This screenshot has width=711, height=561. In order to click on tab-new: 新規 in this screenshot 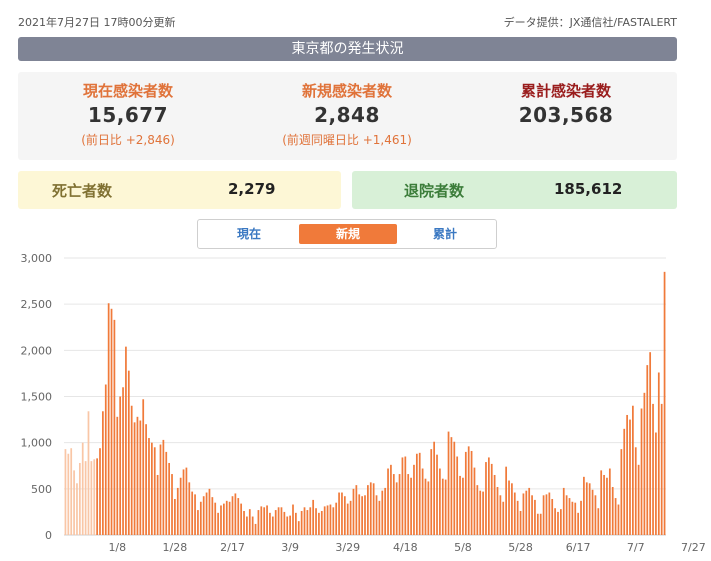, I will do `click(348, 234)`.